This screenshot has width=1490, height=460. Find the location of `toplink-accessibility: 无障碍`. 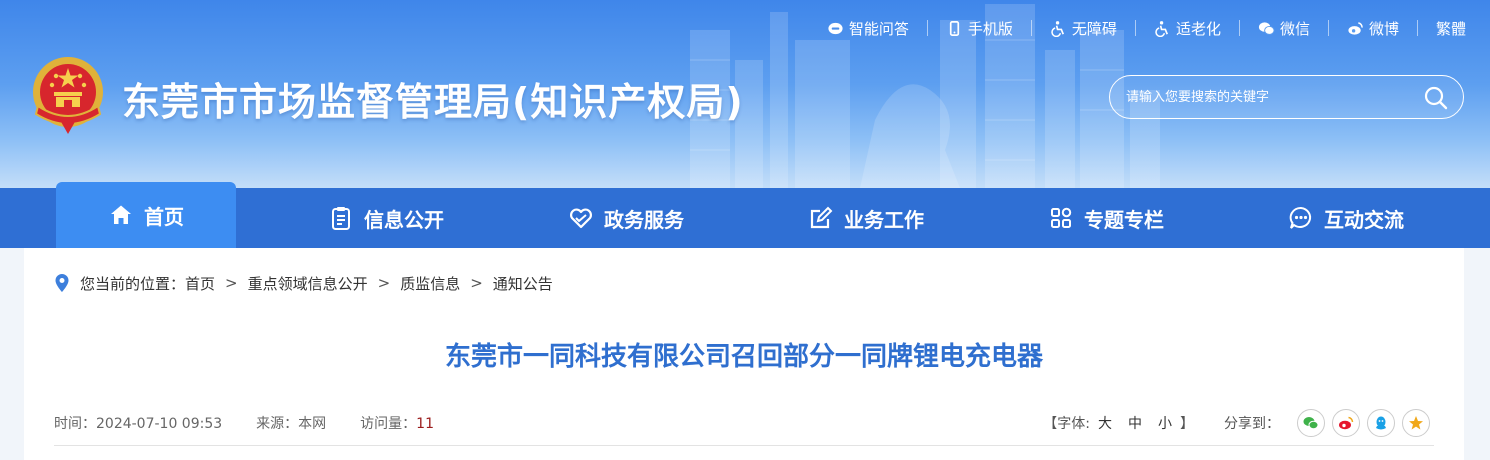

toplink-accessibility: 无障碍 is located at coordinates (1083, 28).